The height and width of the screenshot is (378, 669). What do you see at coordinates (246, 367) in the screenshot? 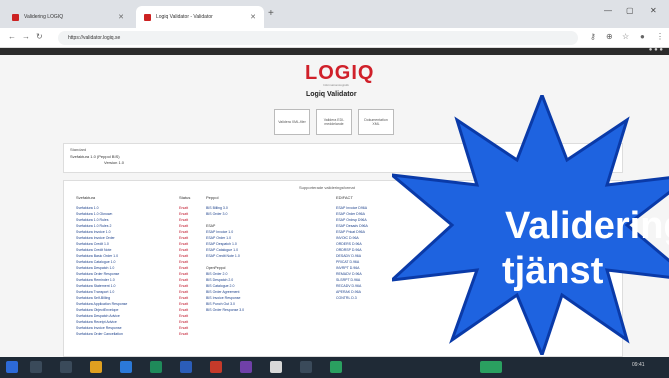
I see `onenote-icon` at bounding box center [246, 367].